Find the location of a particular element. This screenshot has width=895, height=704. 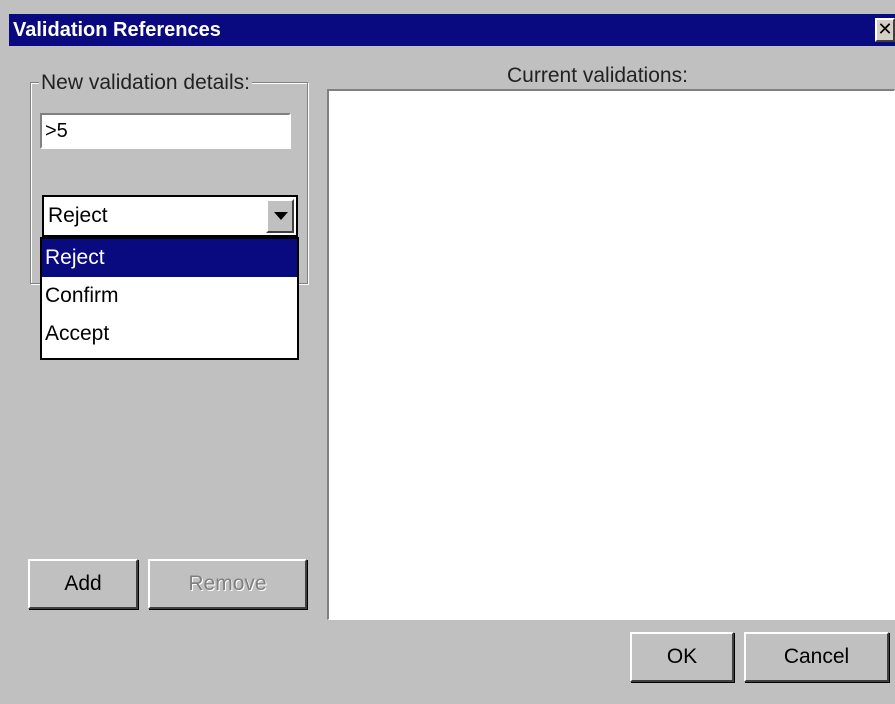

action-select: Reject is located at coordinates (170, 216).